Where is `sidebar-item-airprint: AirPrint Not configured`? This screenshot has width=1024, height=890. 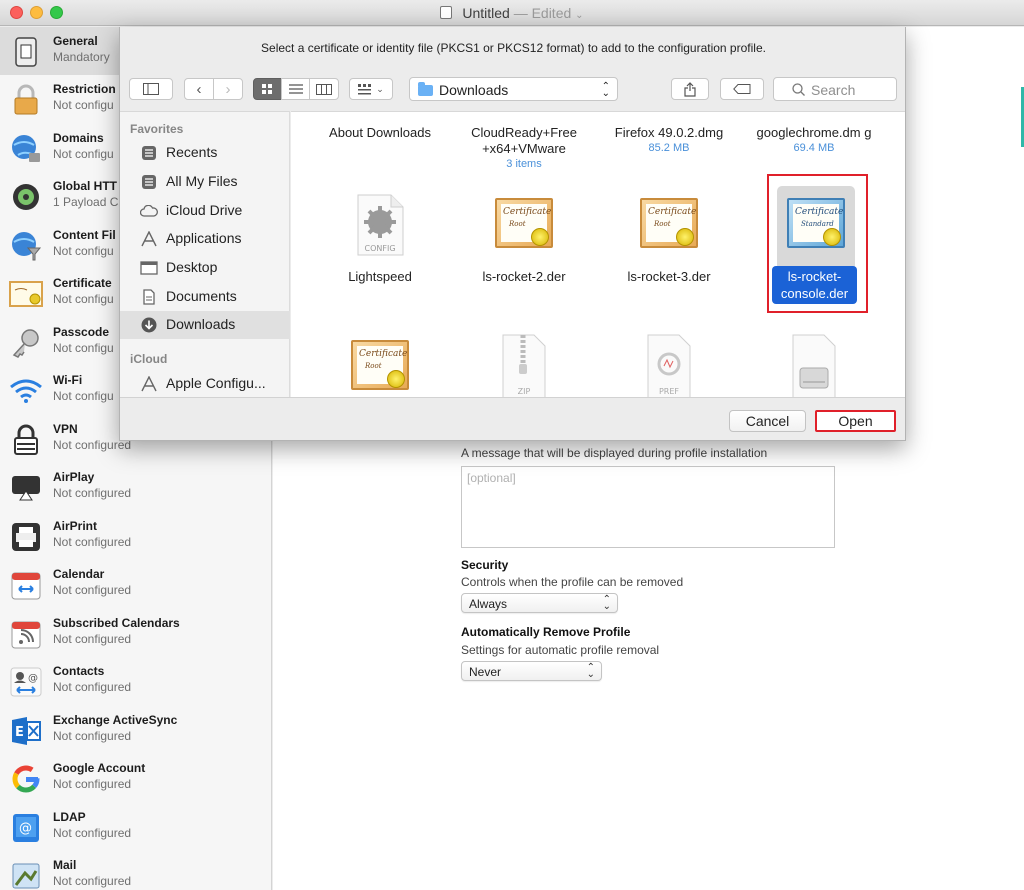
sidebar-item-airprint: AirPrint Not configured is located at coordinates (135, 536).